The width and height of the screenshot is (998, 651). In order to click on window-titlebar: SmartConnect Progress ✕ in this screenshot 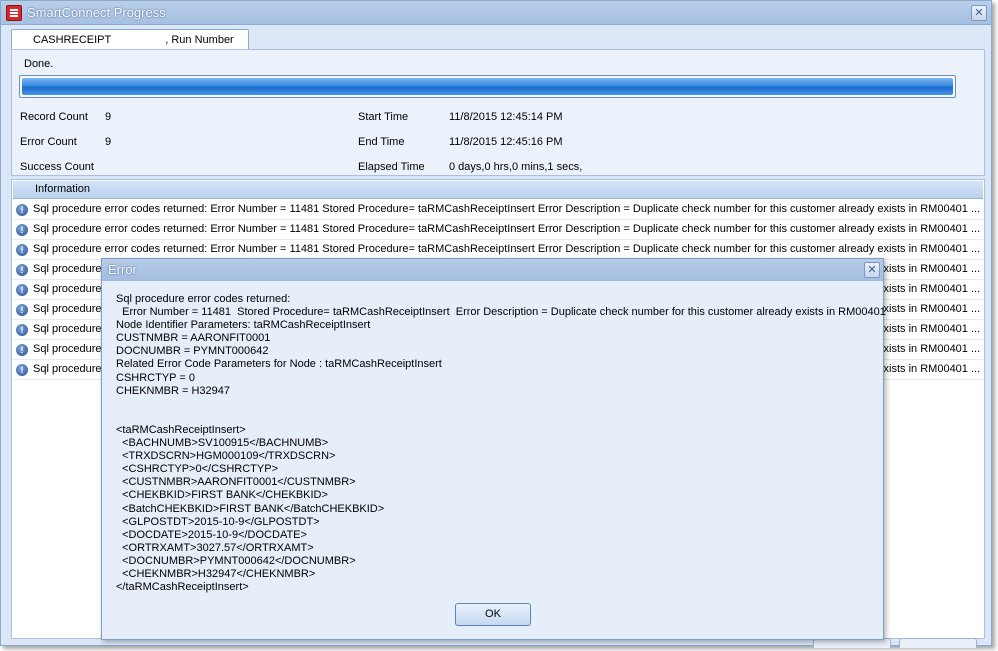, I will do `click(496, 13)`.